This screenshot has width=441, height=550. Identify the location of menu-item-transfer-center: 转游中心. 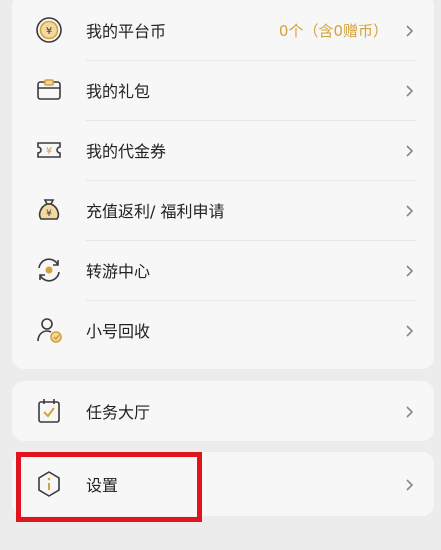
(223, 270).